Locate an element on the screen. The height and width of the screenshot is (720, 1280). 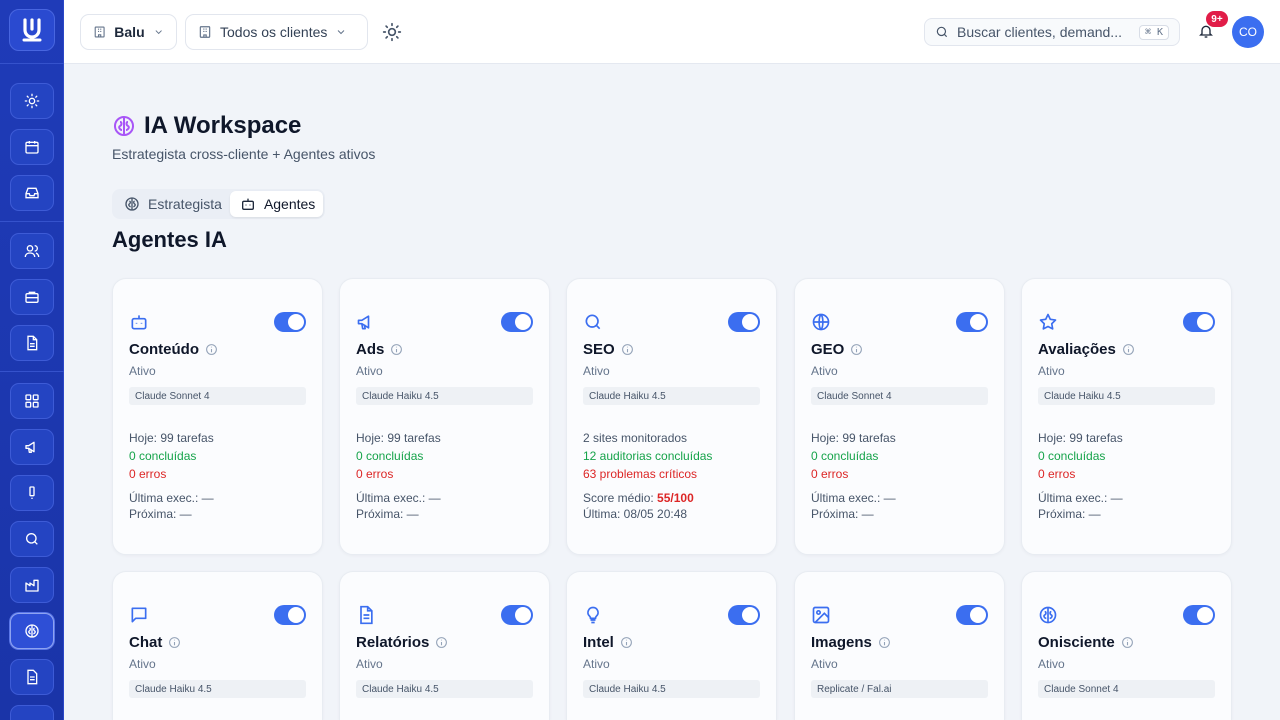
image-icon is located at coordinates (821, 615).